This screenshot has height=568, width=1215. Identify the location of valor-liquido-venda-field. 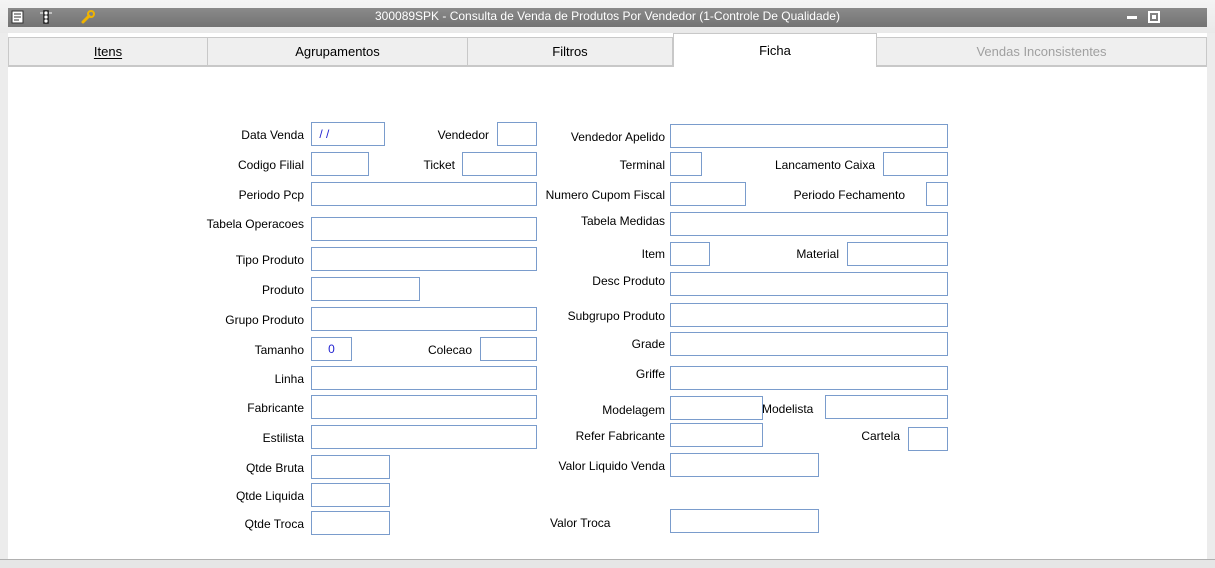
(744, 465).